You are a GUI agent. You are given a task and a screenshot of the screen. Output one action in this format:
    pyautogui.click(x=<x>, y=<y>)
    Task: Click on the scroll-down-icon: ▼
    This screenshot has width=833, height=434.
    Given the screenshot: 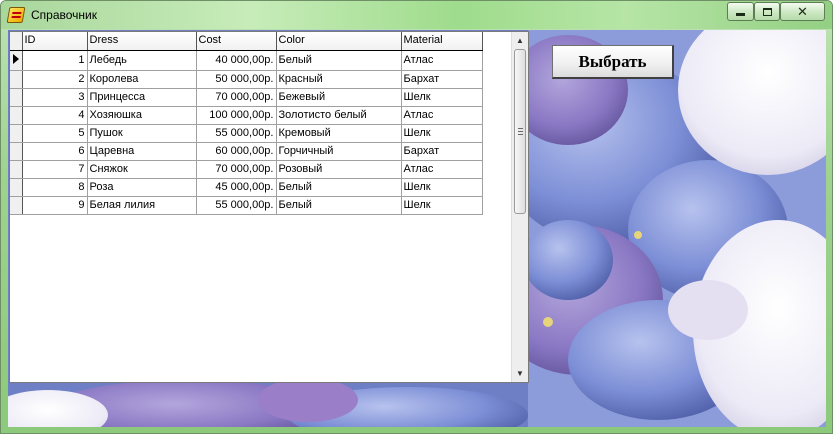 What is the action you would take?
    pyautogui.click(x=520, y=373)
    